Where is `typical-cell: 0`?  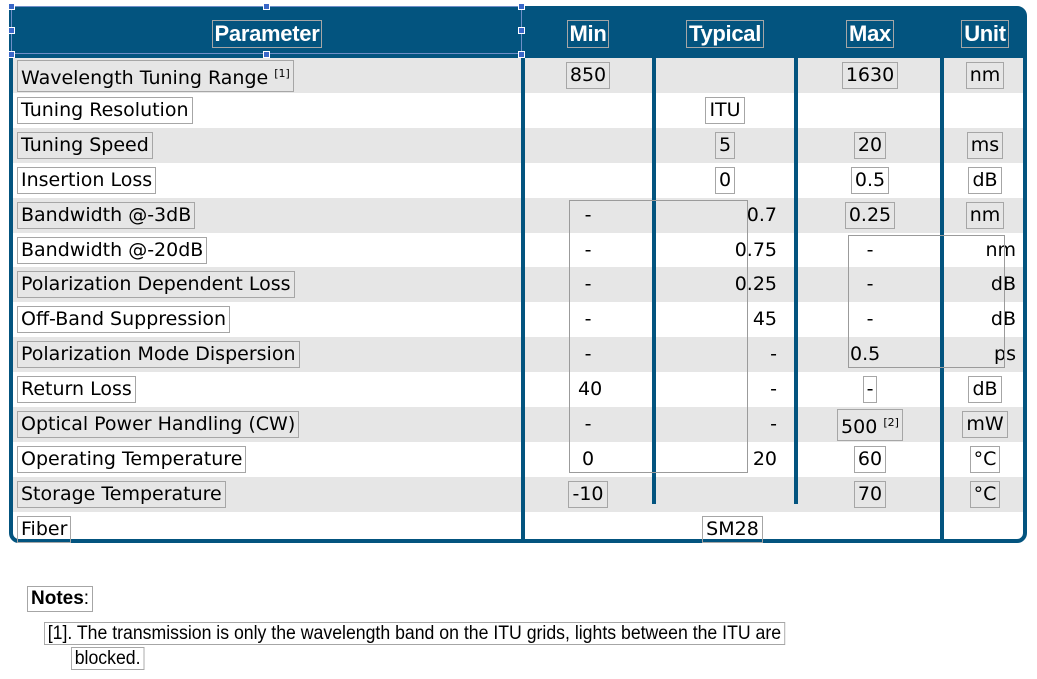
typical-cell: 0 is located at coordinates (725, 180).